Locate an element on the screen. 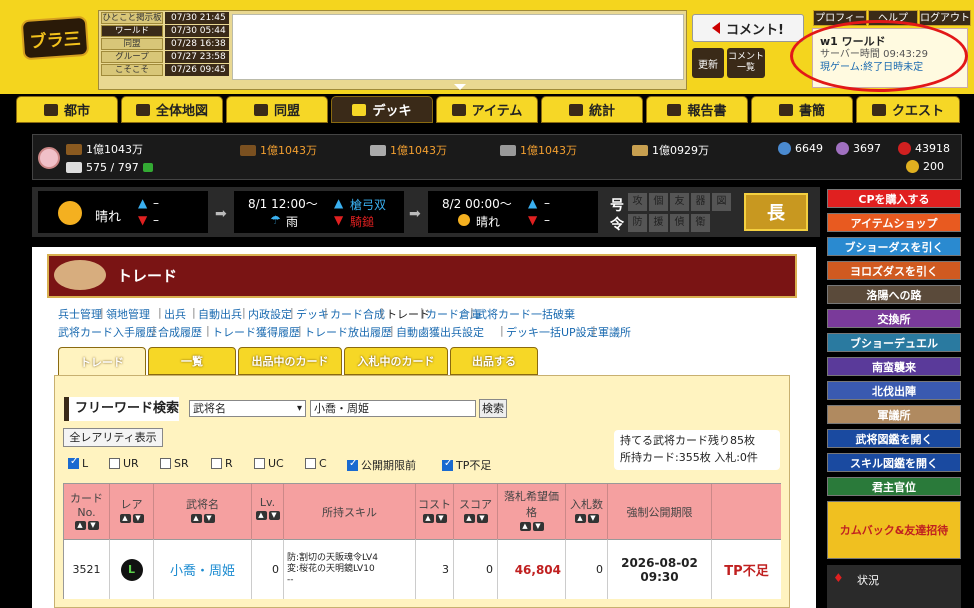 This screenshot has height=608, width=974. sub-nav-link: カード合成 is located at coordinates (357, 314).